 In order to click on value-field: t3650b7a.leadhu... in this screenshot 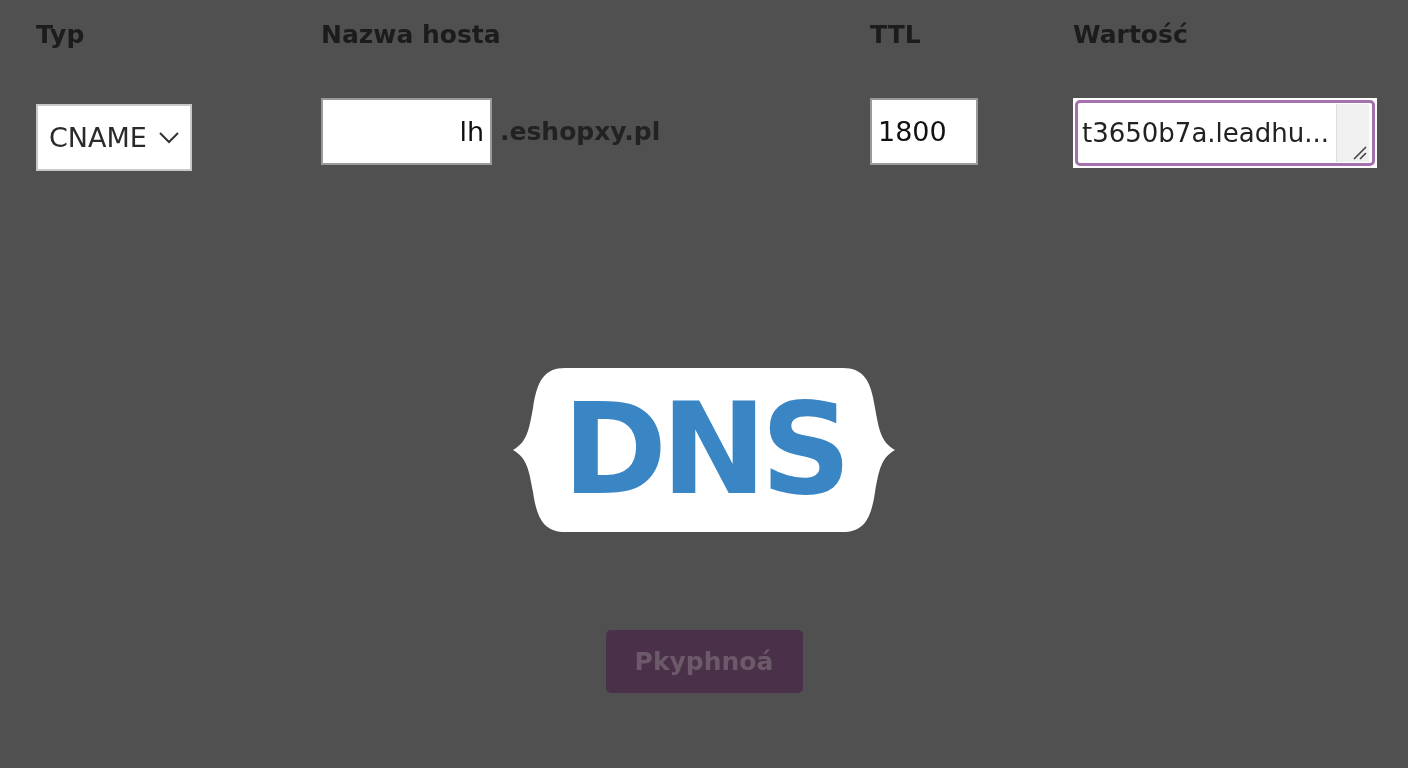, I will do `click(1225, 133)`.